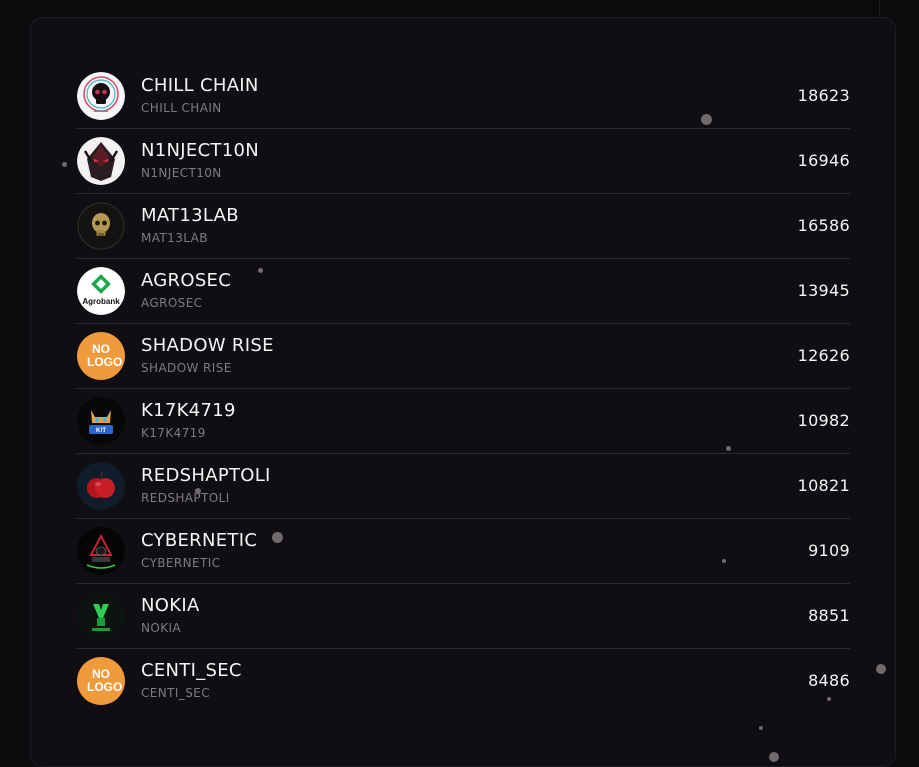 The width and height of the screenshot is (919, 767). I want to click on leaderboard-row: NO LOGO CENTI_SEC CENTI_SEC 8486, so click(463, 681).